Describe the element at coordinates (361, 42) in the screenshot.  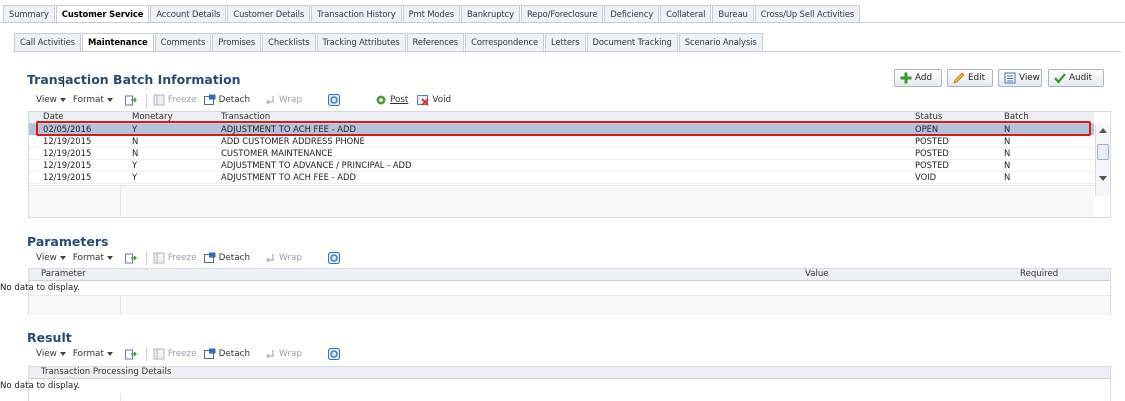
I see `subtab-tracking-attributes: Tracking Attributes` at that location.